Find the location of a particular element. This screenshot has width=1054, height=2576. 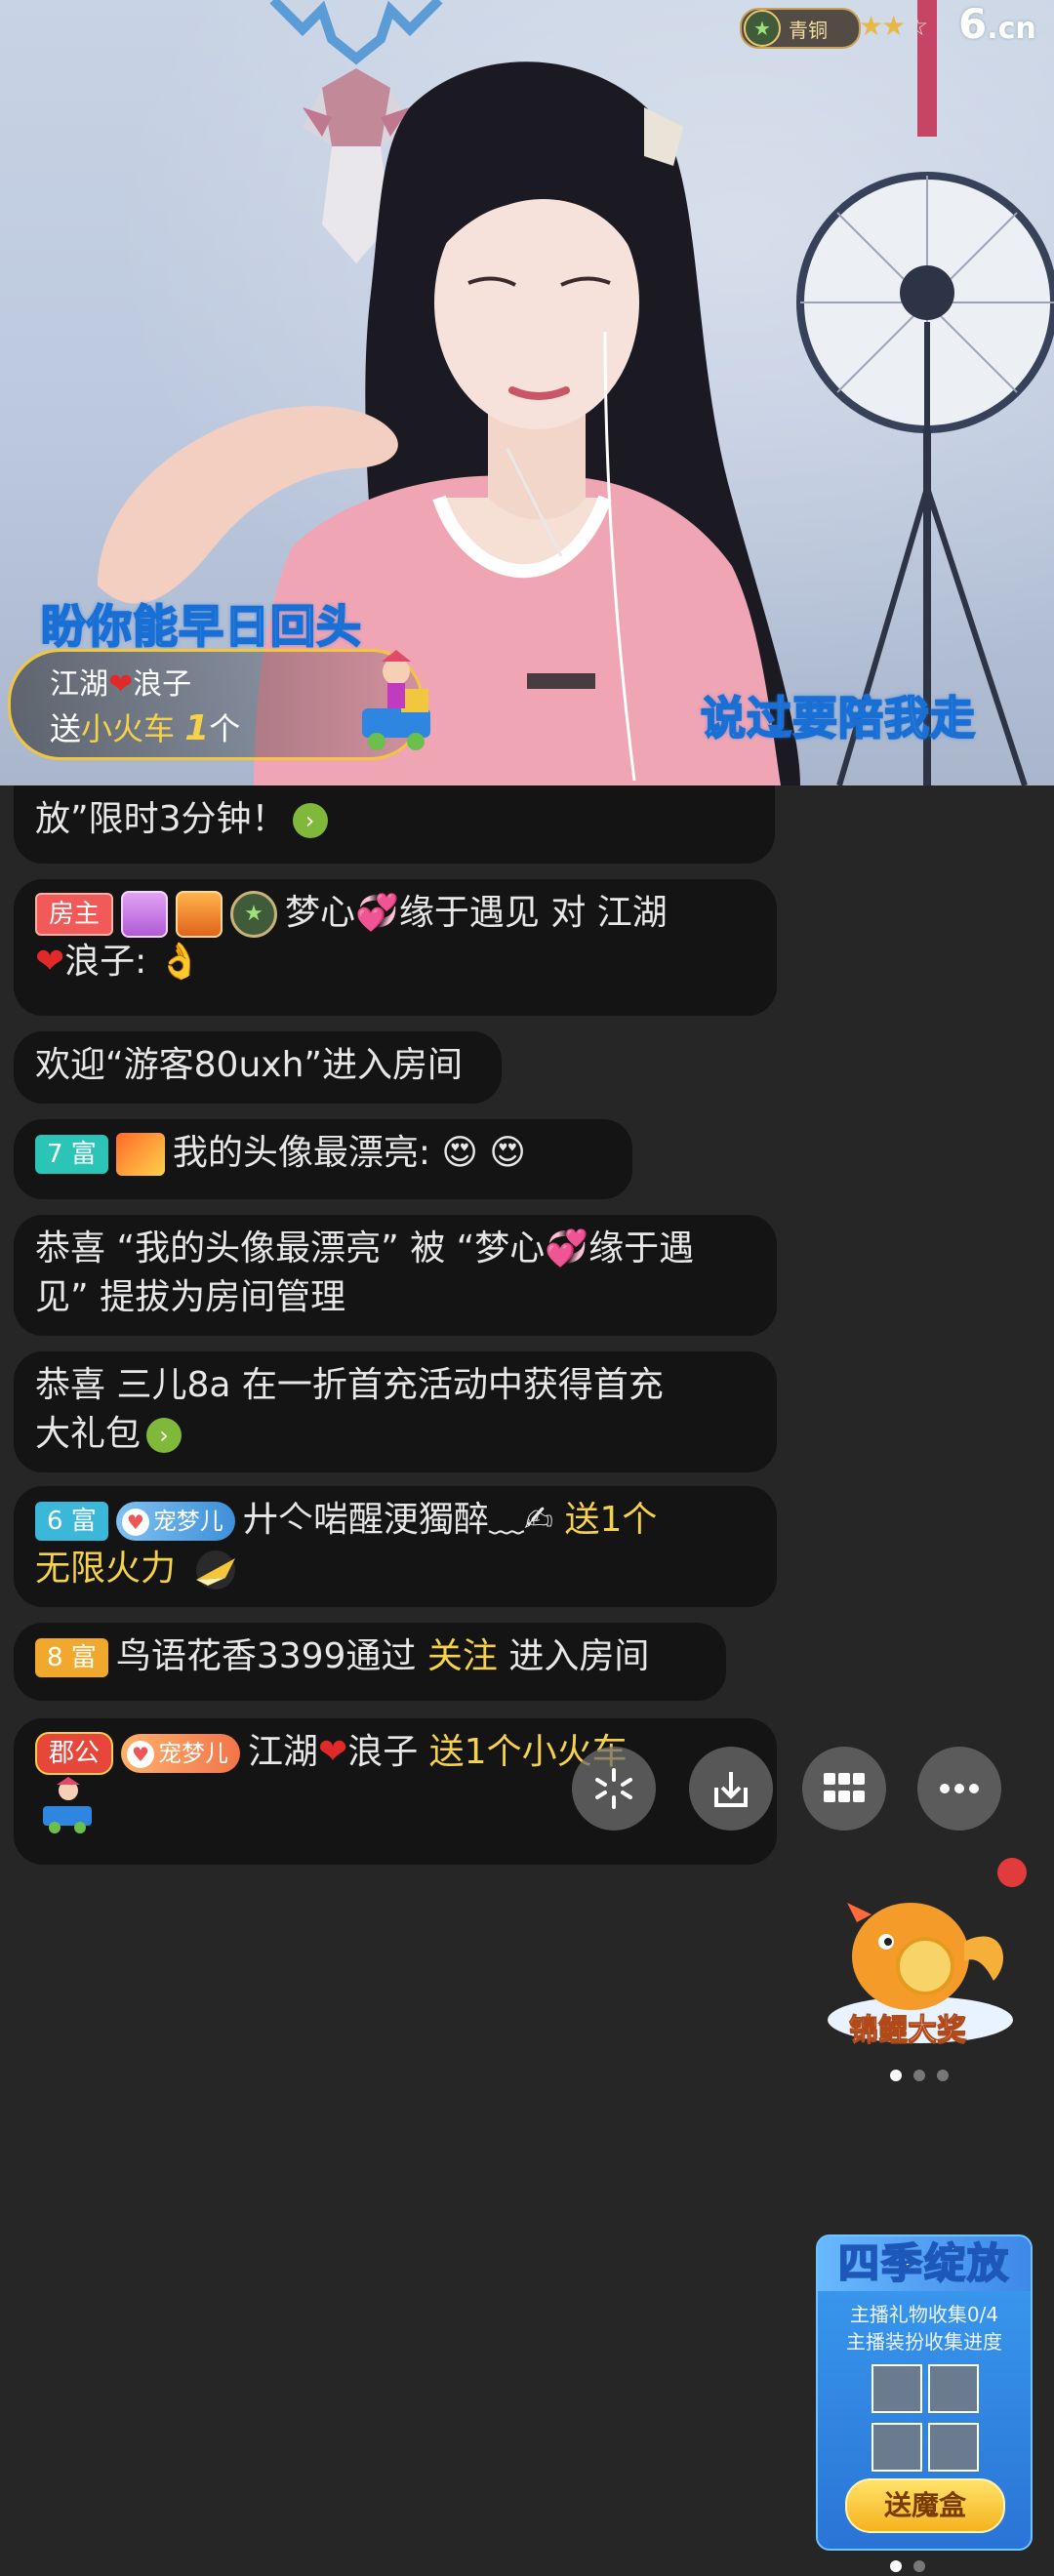

chat-message: 房主 ★ 梦心💞缘于遇见 对 江湖 ❤浪子: 👌 is located at coordinates (395, 947).